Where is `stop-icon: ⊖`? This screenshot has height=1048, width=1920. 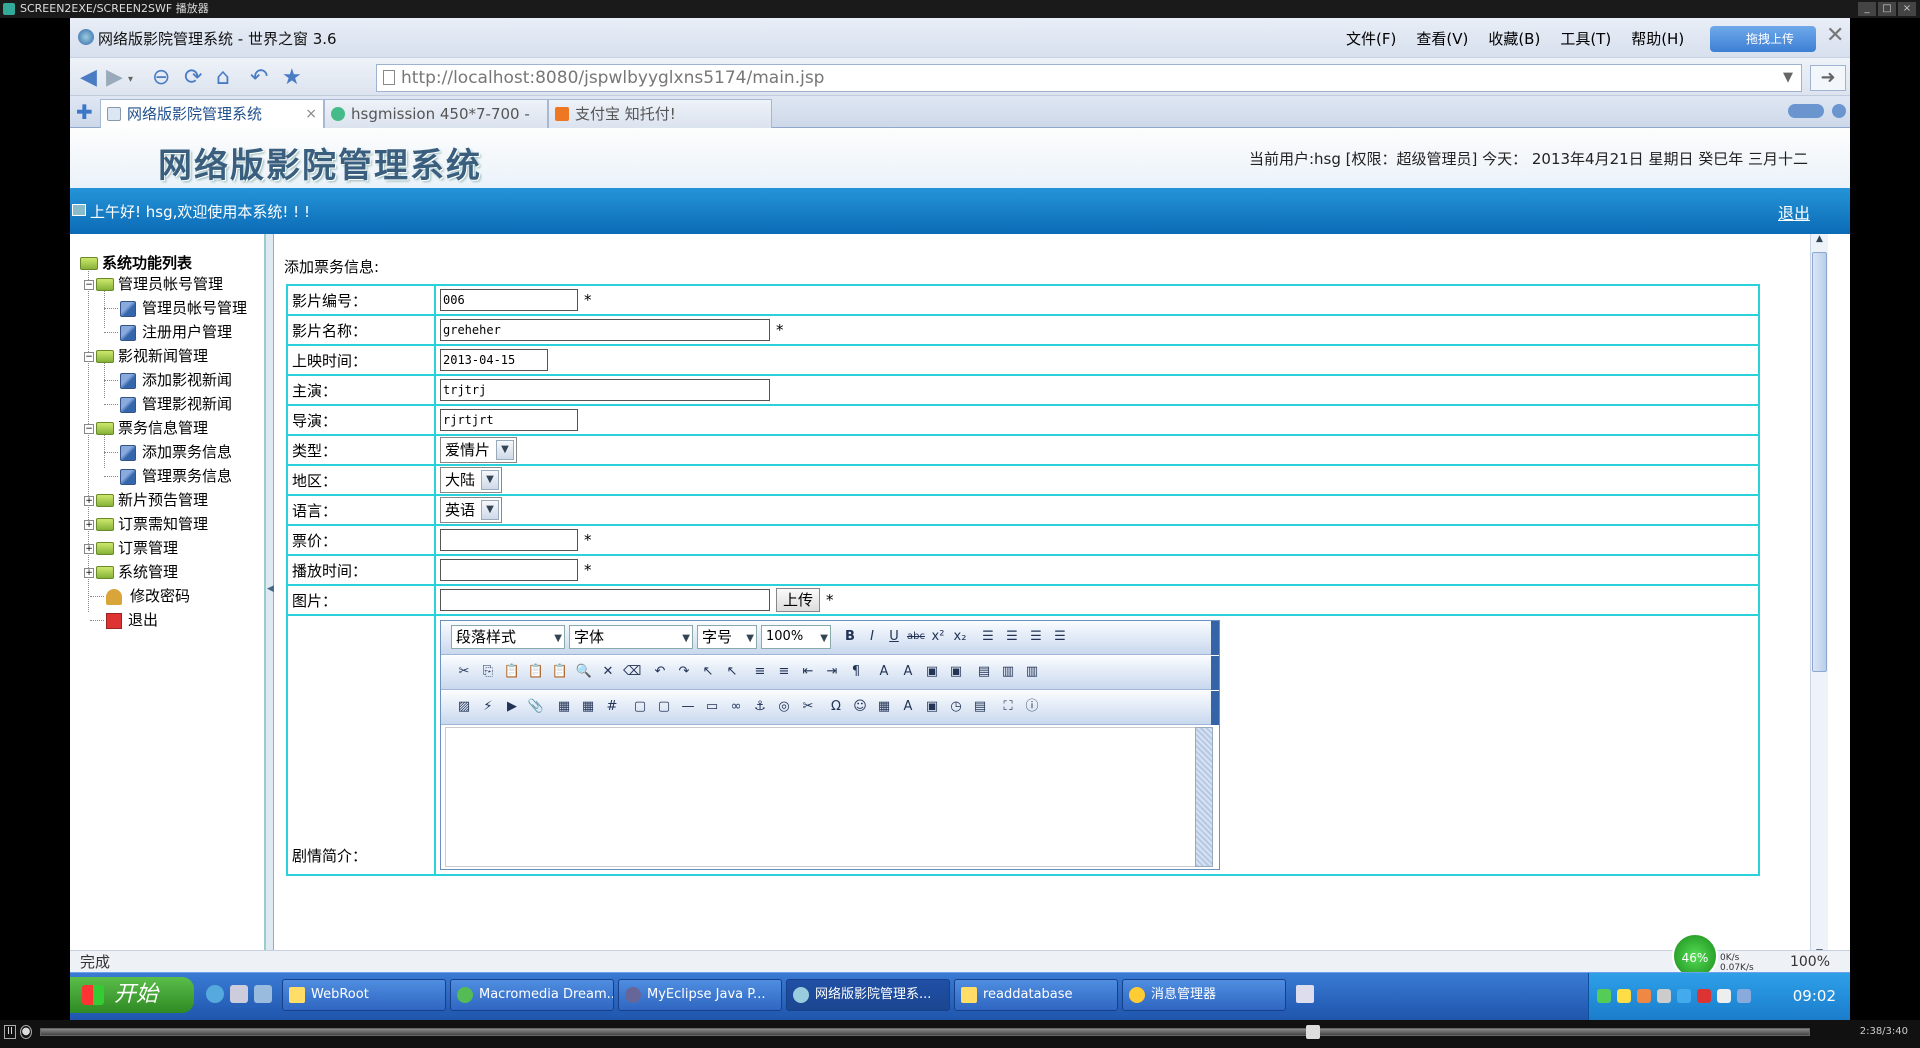 stop-icon: ⊖ is located at coordinates (161, 77).